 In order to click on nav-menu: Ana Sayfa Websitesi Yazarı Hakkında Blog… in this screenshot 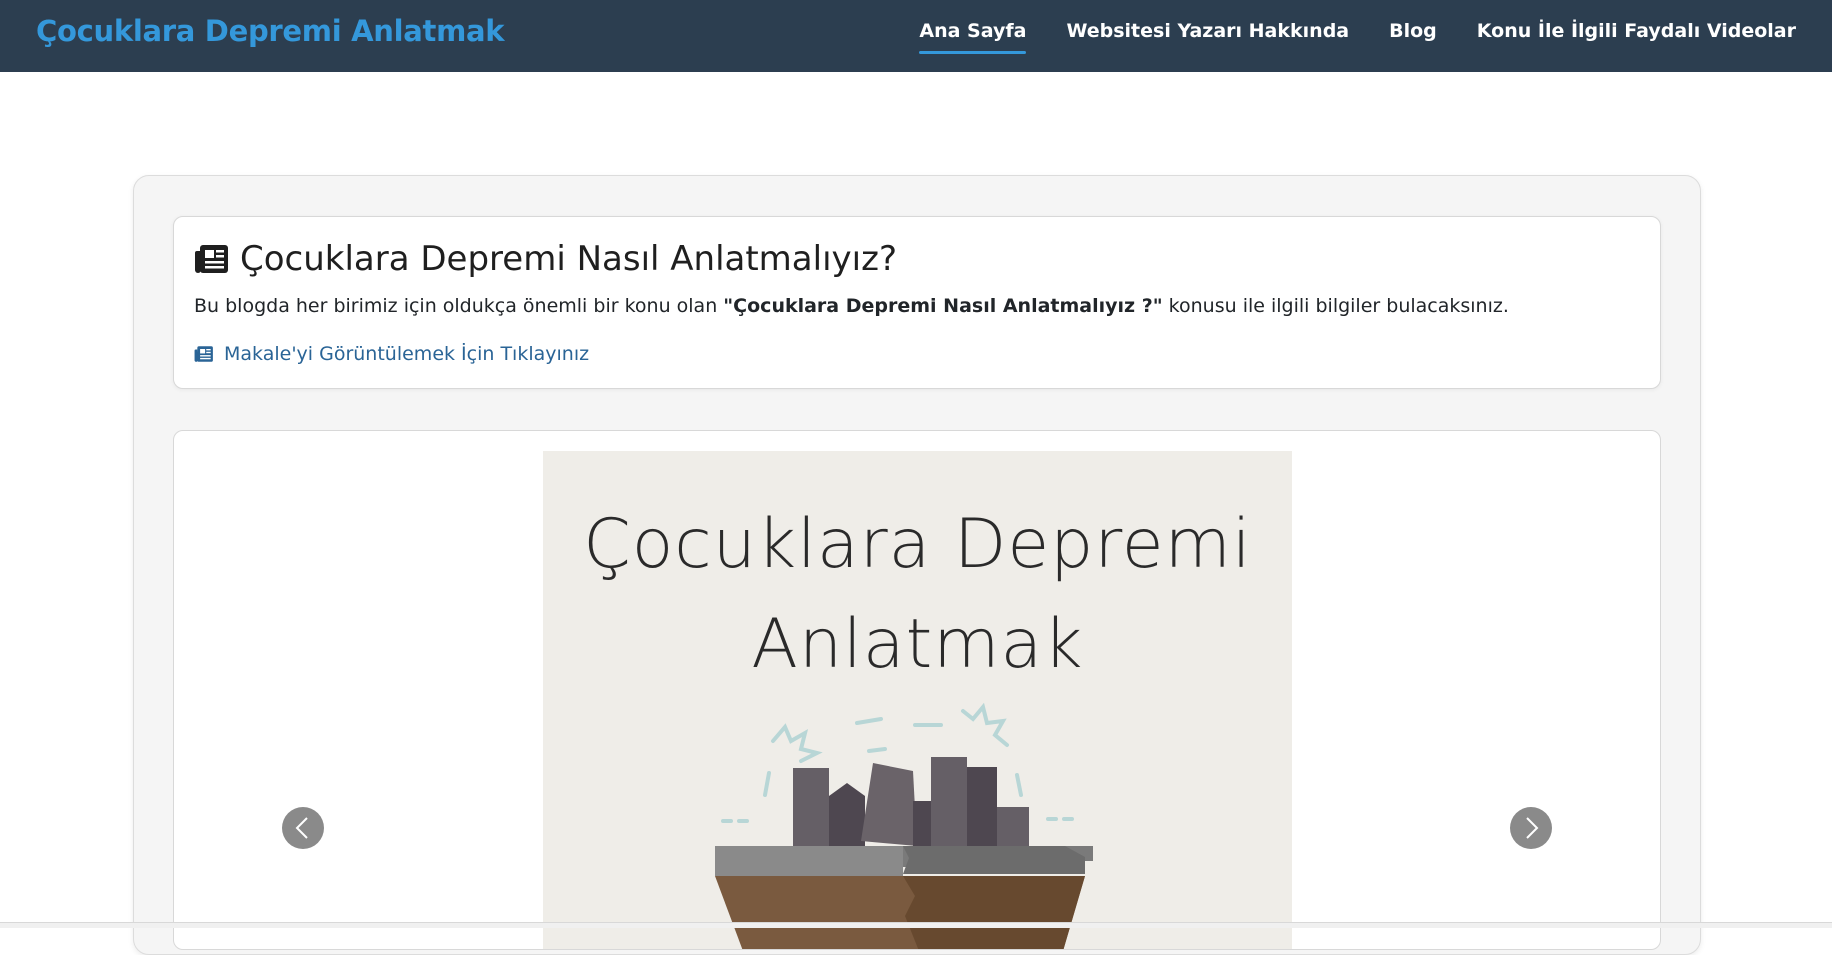, I will do `click(1357, 37)`.